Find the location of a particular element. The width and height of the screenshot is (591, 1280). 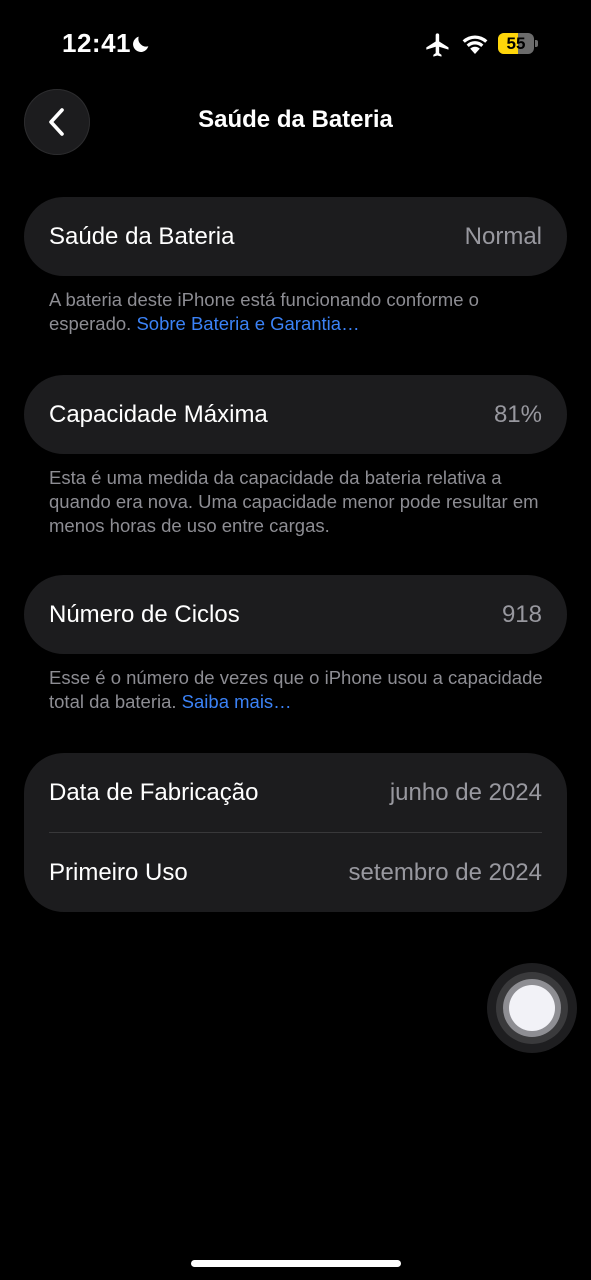

battery-health-row: Saúde da Bateria Normal is located at coordinates (295, 236).